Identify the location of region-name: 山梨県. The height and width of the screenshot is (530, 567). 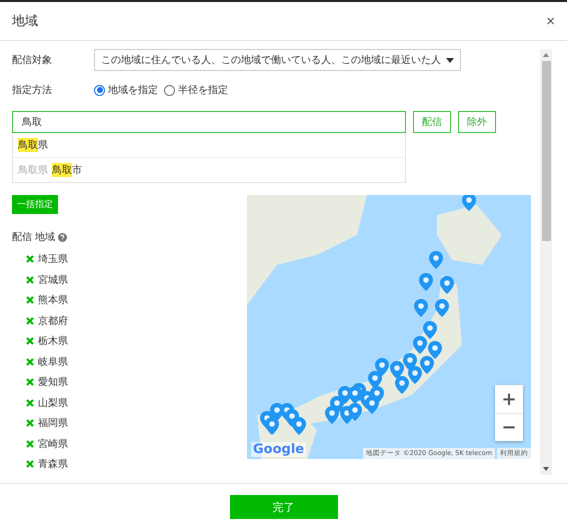
(53, 403).